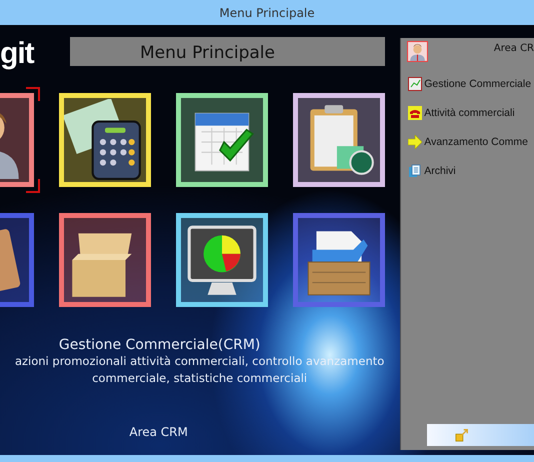 This screenshot has width=534, height=462. What do you see at coordinates (417, 51) in the screenshot?
I see `person-icon` at bounding box center [417, 51].